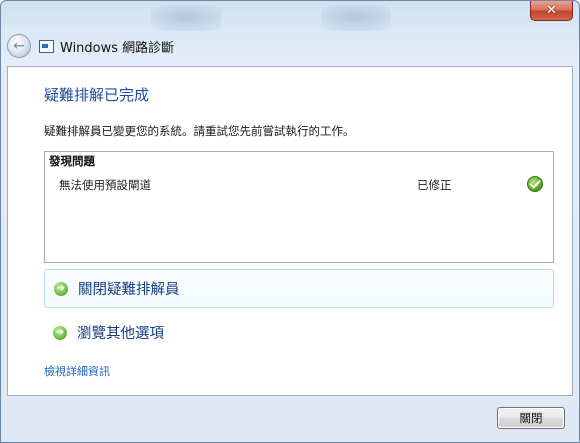 Image resolution: width=580 pixels, height=443 pixels. Describe the element at coordinates (299, 288) in the screenshot. I see `close-troubleshooter-link: ➔ 關閉疑難排解員` at that location.